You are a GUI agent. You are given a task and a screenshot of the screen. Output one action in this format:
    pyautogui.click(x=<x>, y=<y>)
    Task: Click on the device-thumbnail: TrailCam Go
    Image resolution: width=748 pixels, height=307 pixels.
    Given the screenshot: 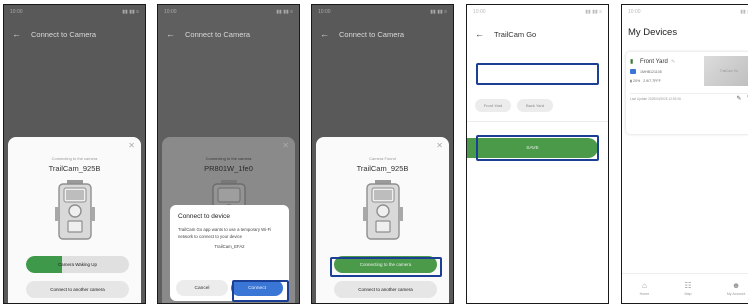 What is the action you would take?
    pyautogui.click(x=726, y=71)
    